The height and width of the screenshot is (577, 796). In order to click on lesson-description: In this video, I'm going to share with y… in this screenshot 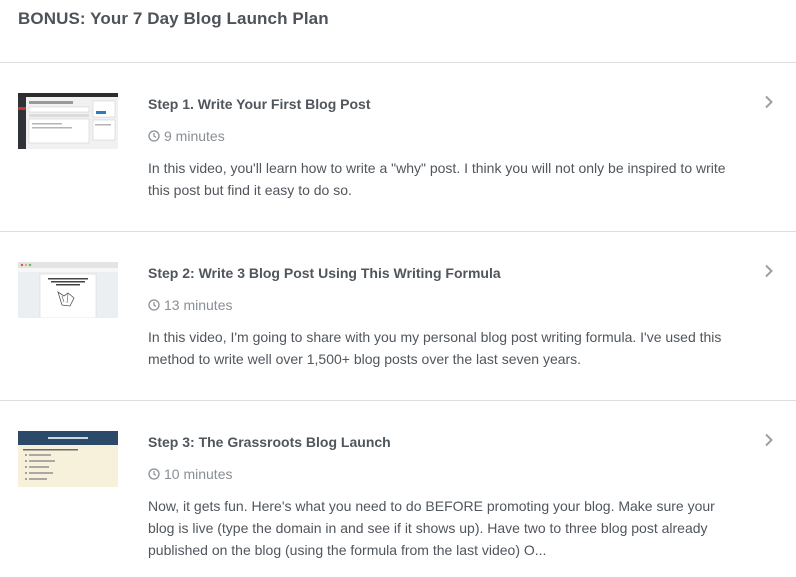, I will do `click(435, 348)`.